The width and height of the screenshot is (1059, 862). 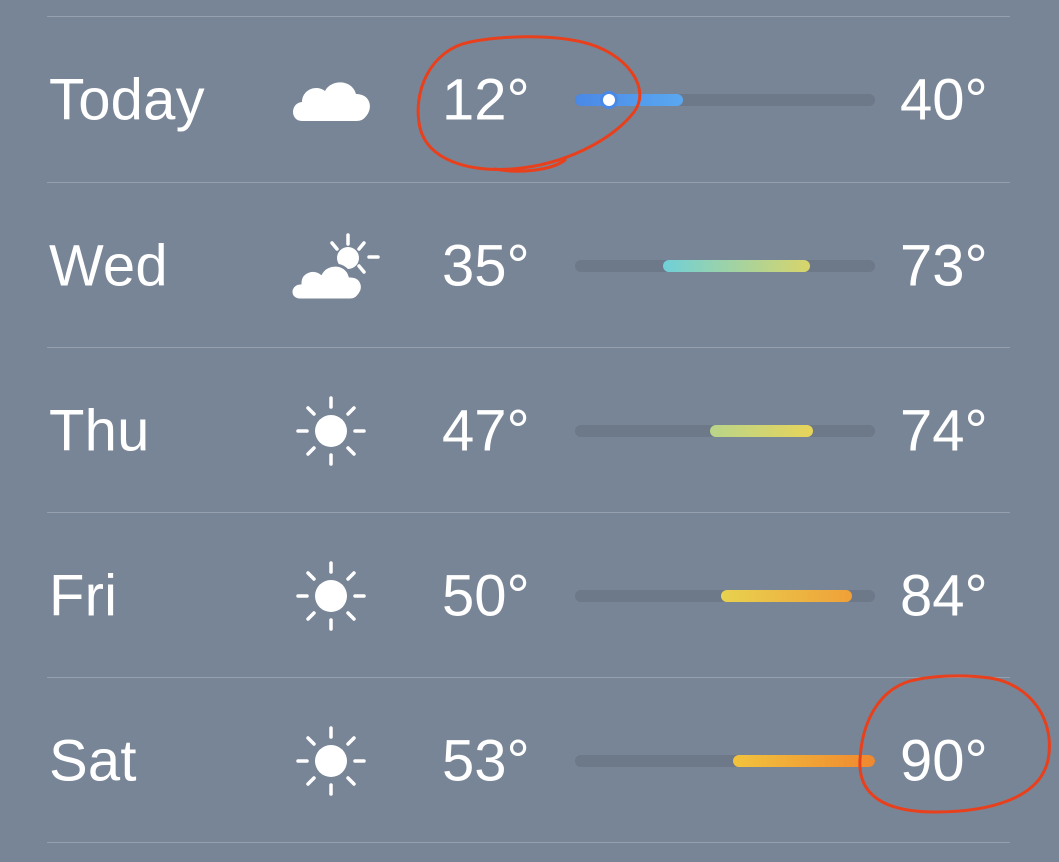 What do you see at coordinates (528, 842) in the screenshot?
I see `divider` at bounding box center [528, 842].